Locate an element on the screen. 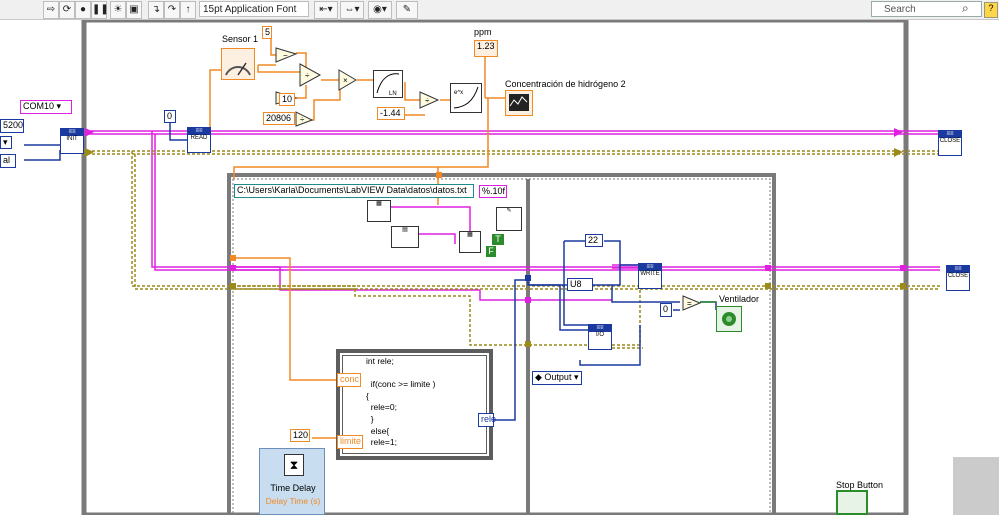 The height and width of the screenshot is (515, 999). step-out-icon: ↑ is located at coordinates (188, 10).